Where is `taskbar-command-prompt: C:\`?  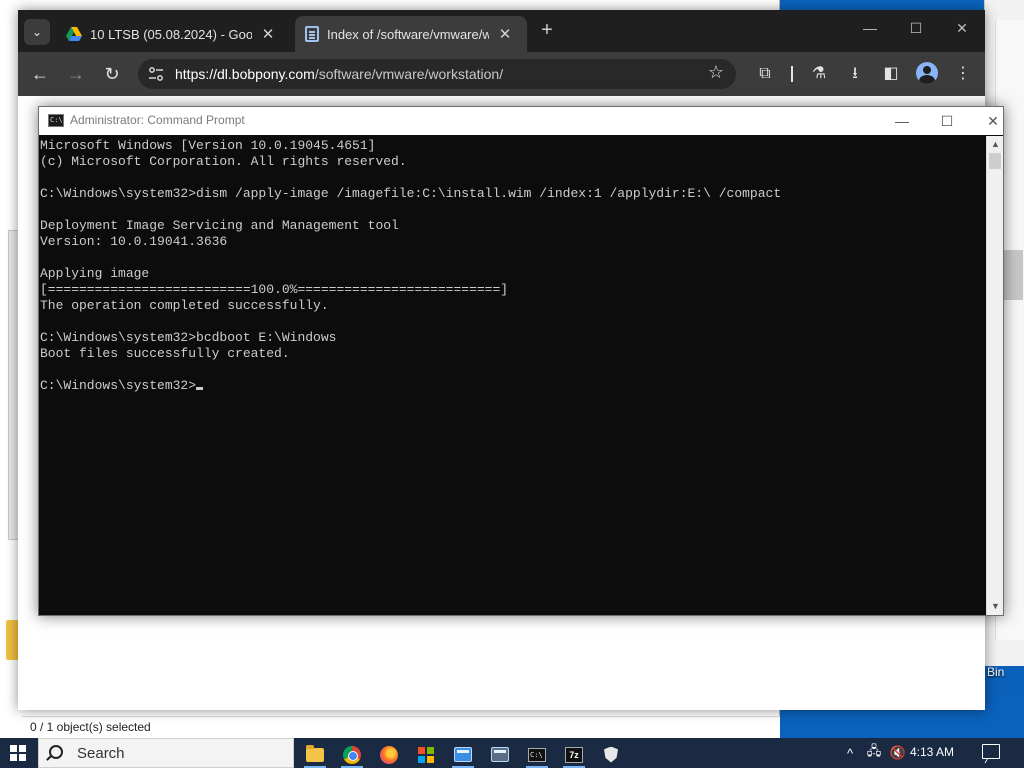
taskbar-command-prompt: C:\ is located at coordinates (537, 754).